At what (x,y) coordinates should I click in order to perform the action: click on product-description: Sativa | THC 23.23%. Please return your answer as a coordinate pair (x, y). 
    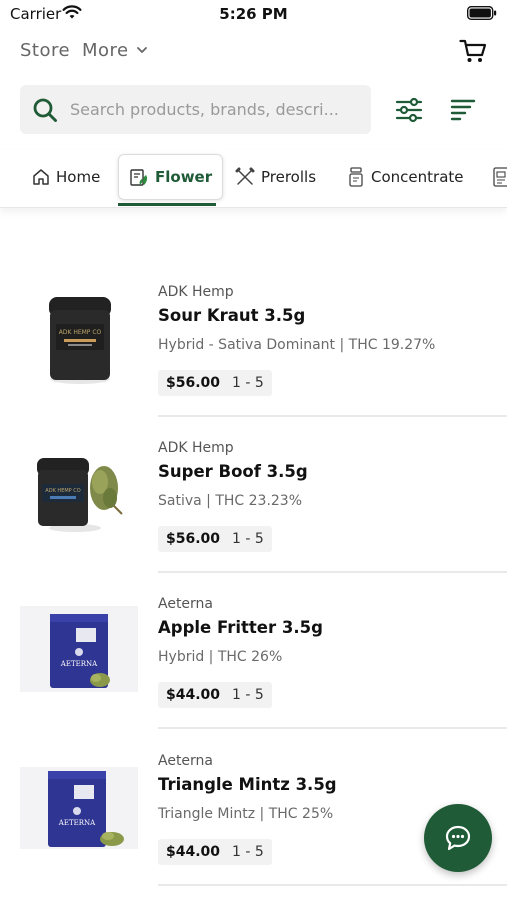
    Looking at the image, I should click on (230, 501).